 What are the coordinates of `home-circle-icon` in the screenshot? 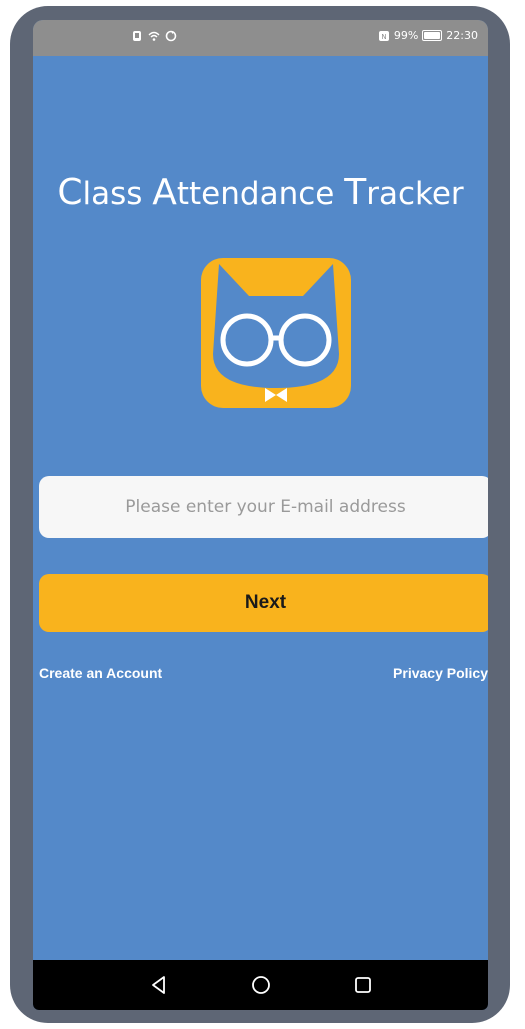 It's located at (261, 985).